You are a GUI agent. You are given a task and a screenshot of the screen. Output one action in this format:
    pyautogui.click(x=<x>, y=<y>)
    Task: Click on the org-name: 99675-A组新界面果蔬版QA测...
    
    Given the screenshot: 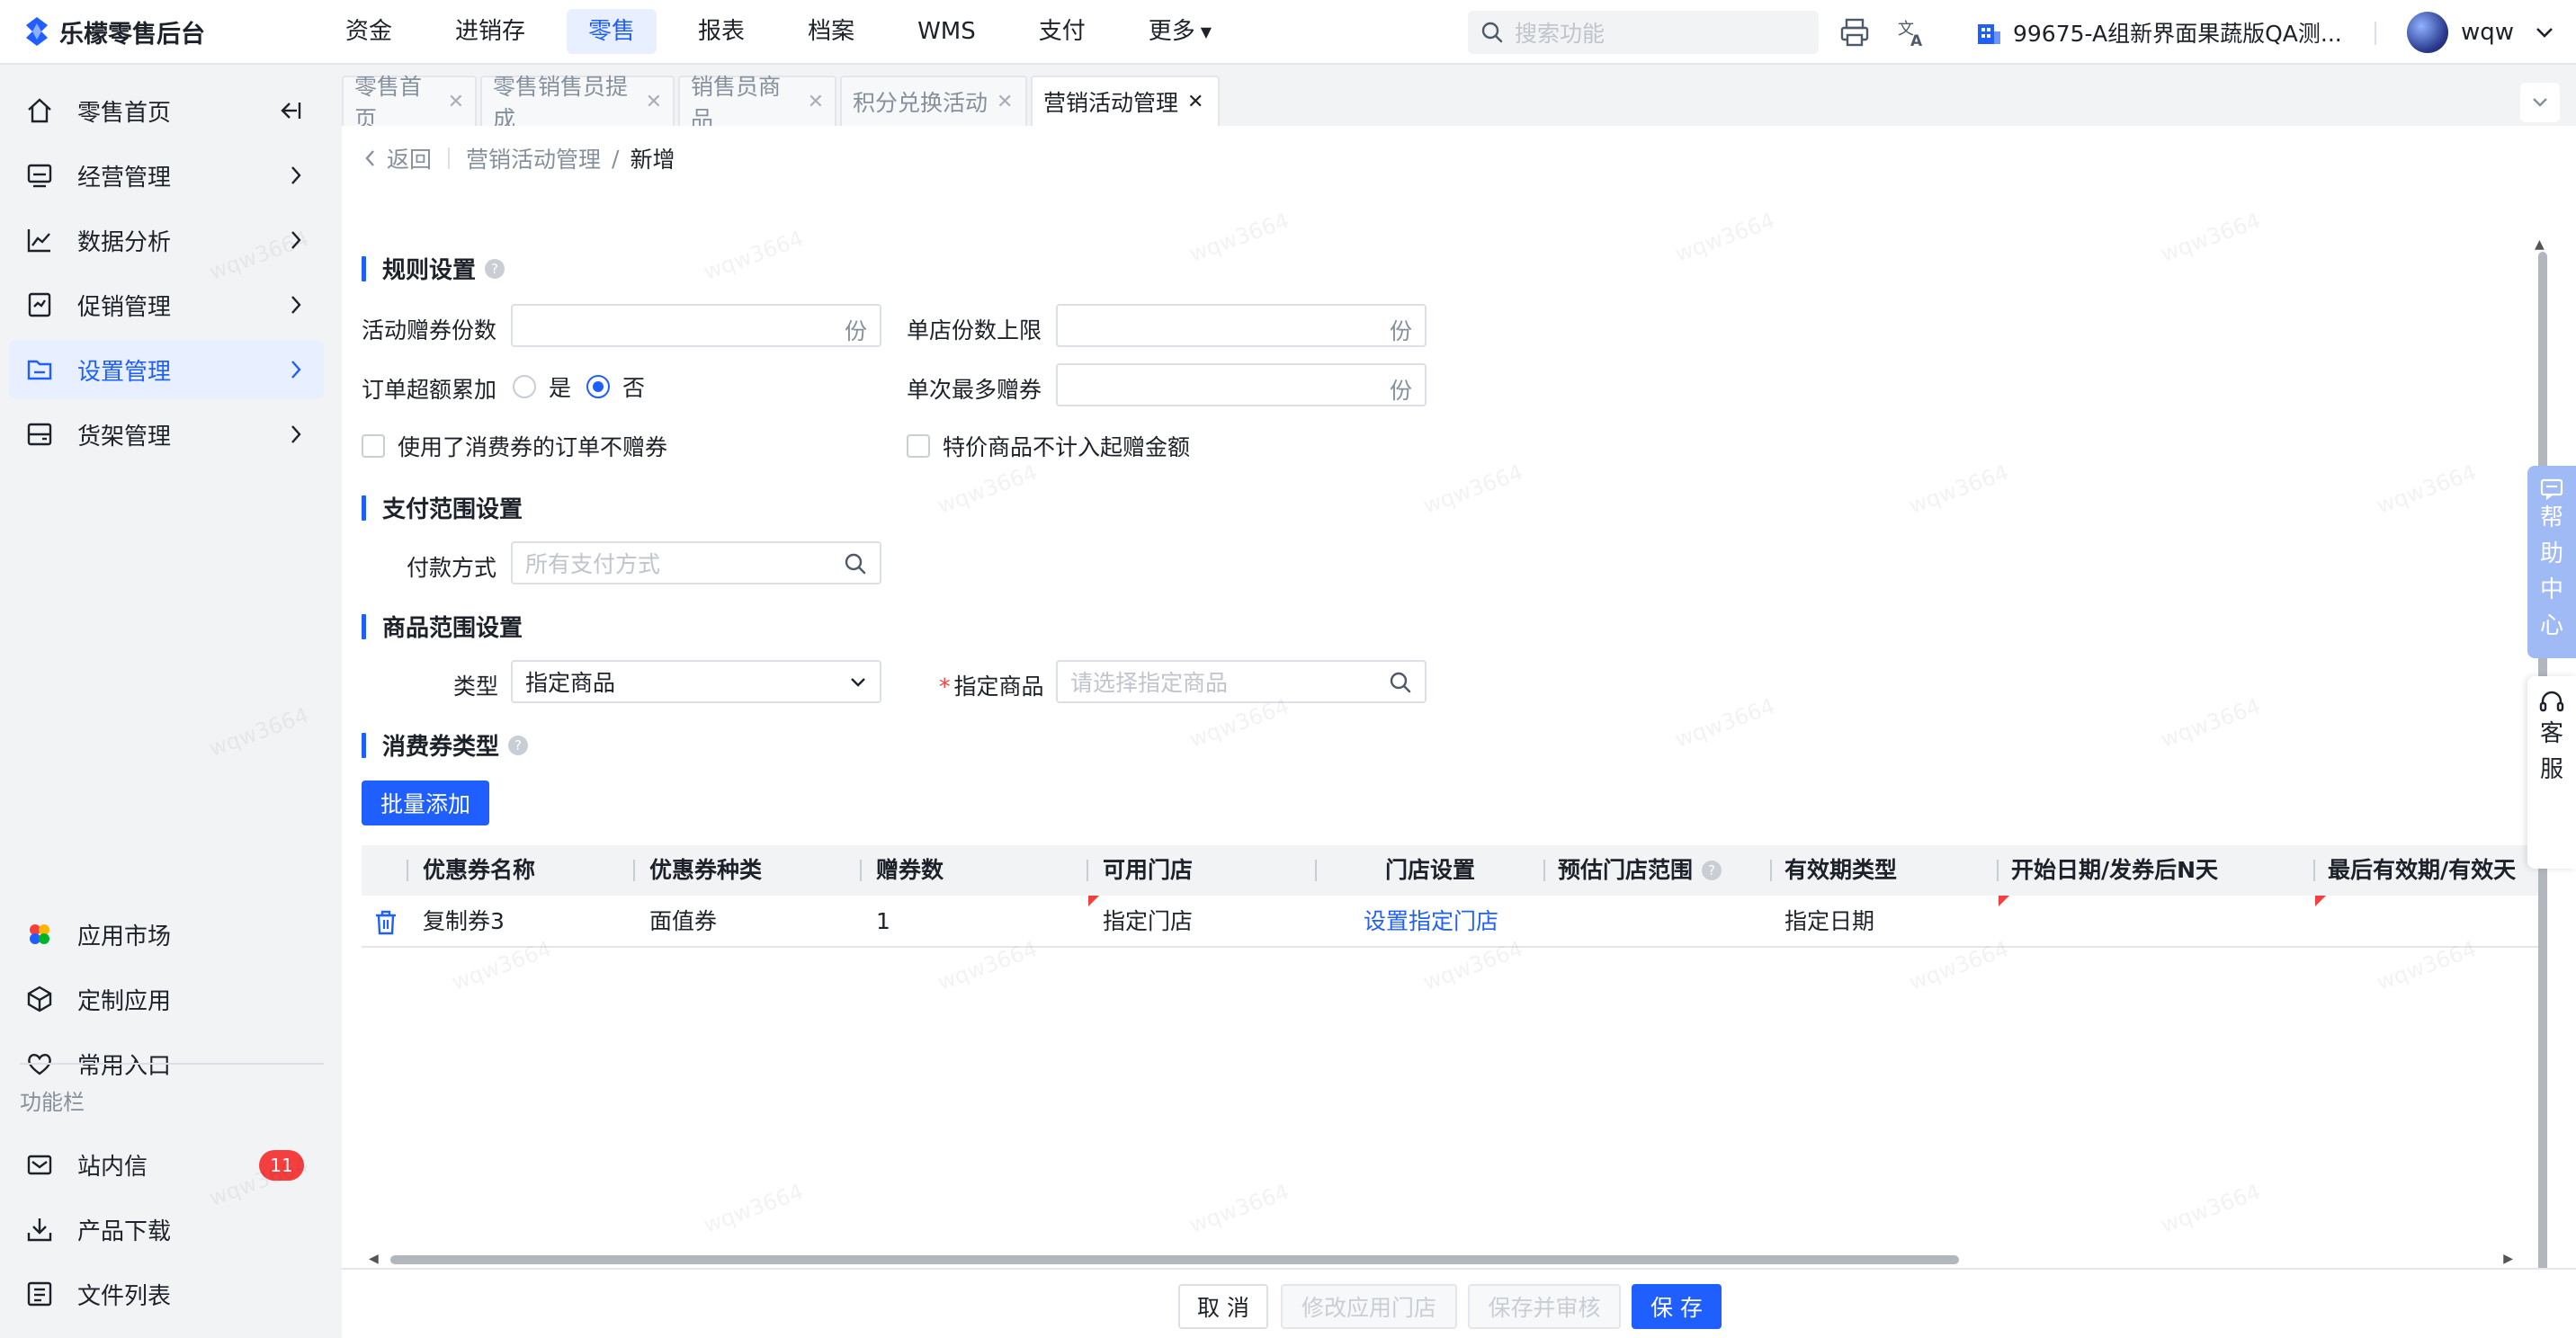 What is the action you would take?
    pyautogui.click(x=2177, y=34)
    